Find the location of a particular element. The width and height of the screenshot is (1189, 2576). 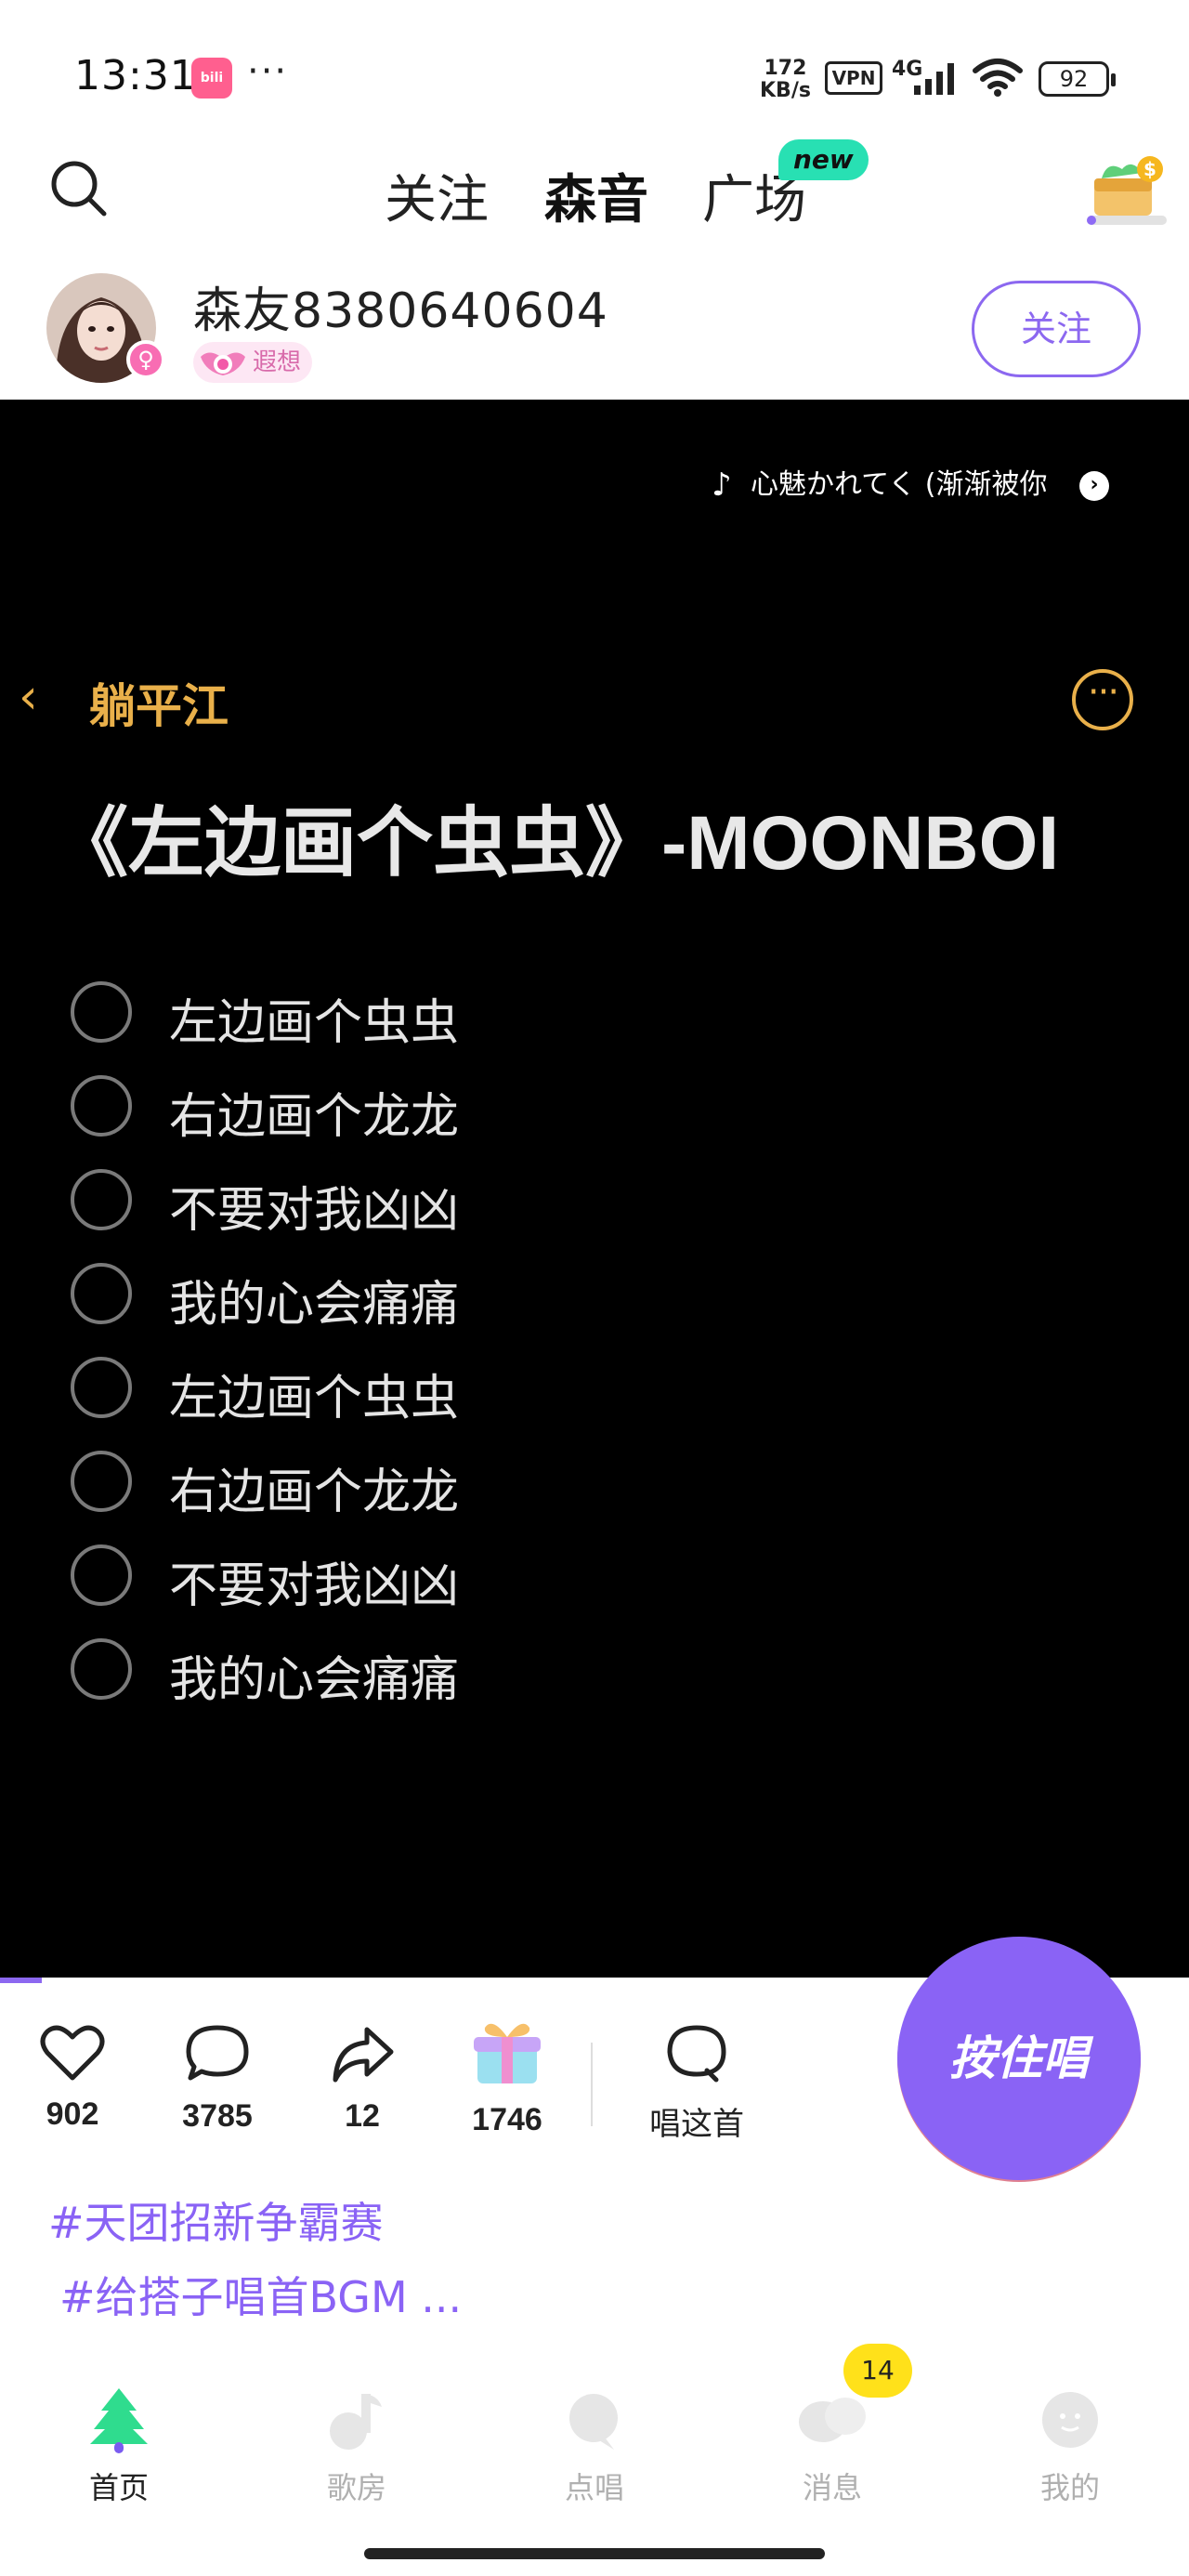

author-name: 森友8380640604 is located at coordinates (400, 306).